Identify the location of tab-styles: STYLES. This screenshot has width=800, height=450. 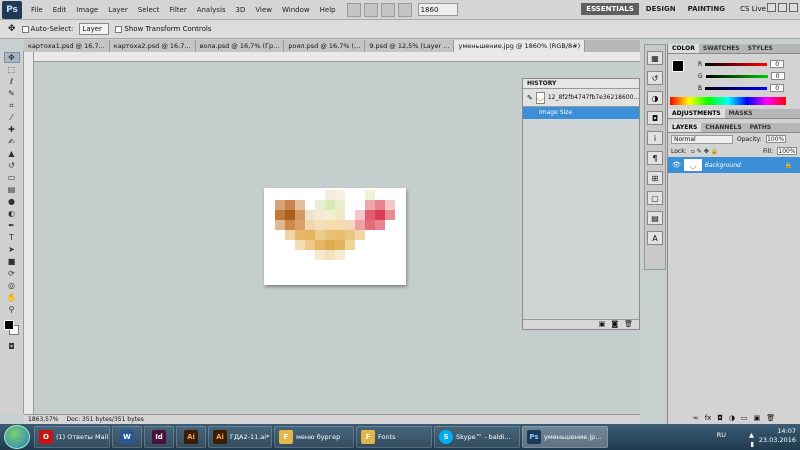
(760, 48).